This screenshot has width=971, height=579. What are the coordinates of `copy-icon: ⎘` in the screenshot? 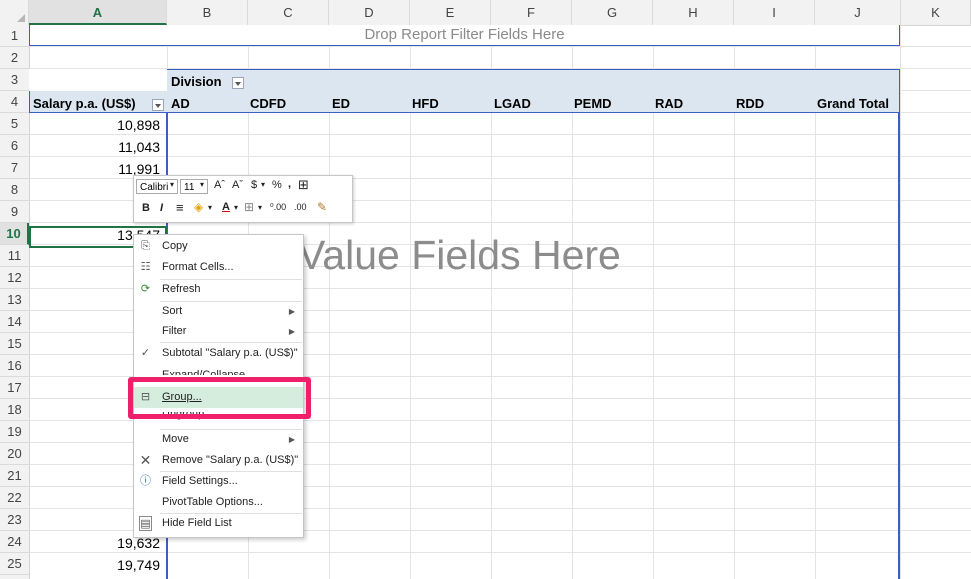 It's located at (145, 246).